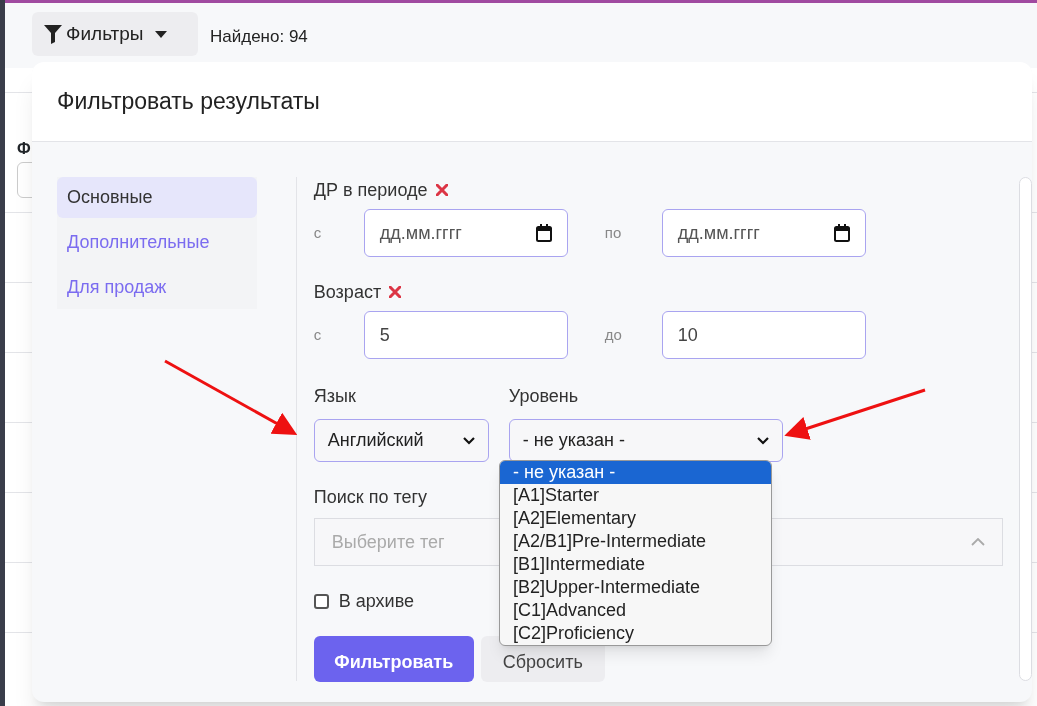 The image size is (1037, 706). What do you see at coordinates (543, 396) in the screenshot?
I see `field-label: Уровень` at bounding box center [543, 396].